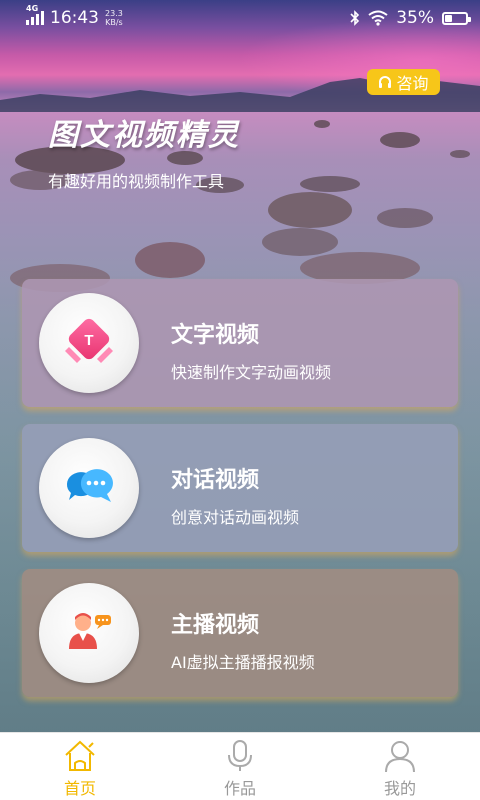 This screenshot has height=800, width=480. What do you see at coordinates (35, 14) in the screenshot?
I see `cellular-signal-icon: 4G` at bounding box center [35, 14].